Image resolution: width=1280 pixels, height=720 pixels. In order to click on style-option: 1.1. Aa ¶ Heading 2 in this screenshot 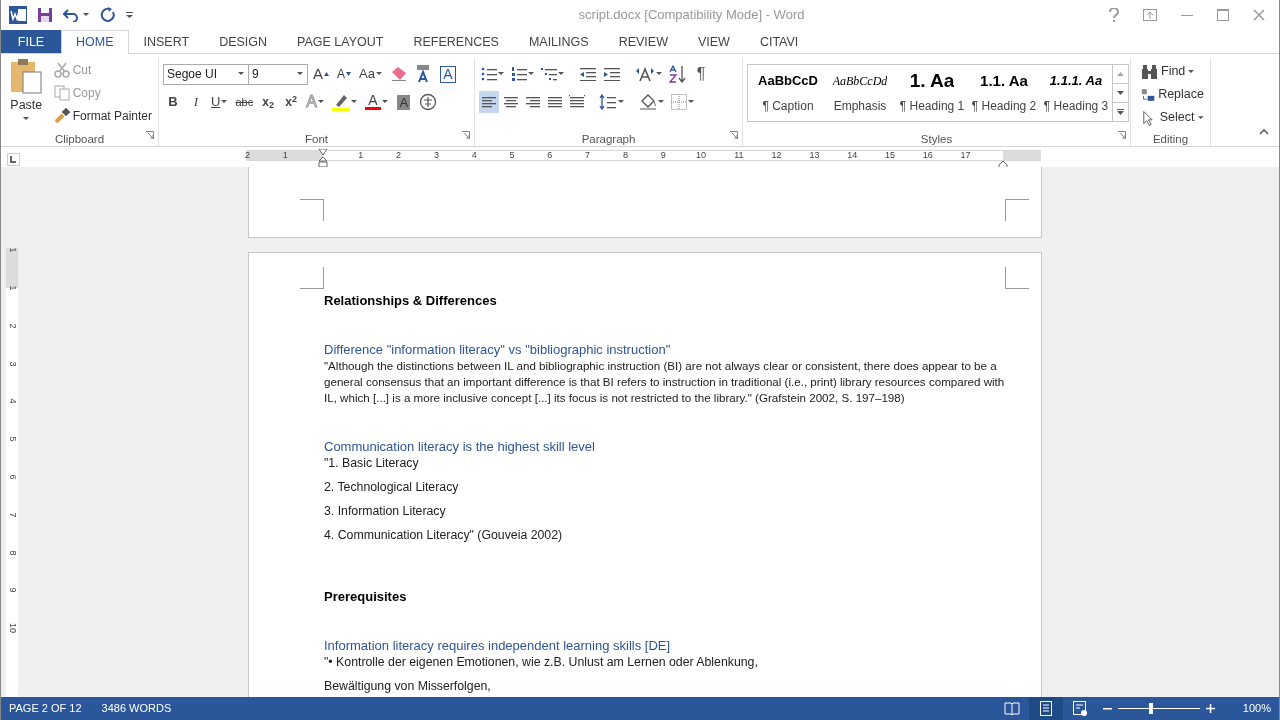, I will do `click(1004, 93)`.